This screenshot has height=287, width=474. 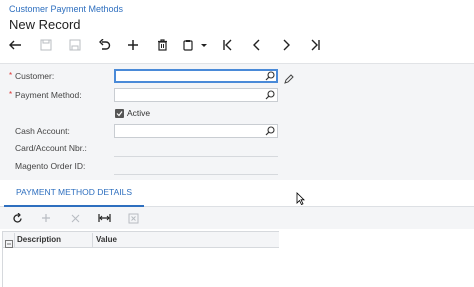 I want to click on next-record-icon, so click(x=286, y=45).